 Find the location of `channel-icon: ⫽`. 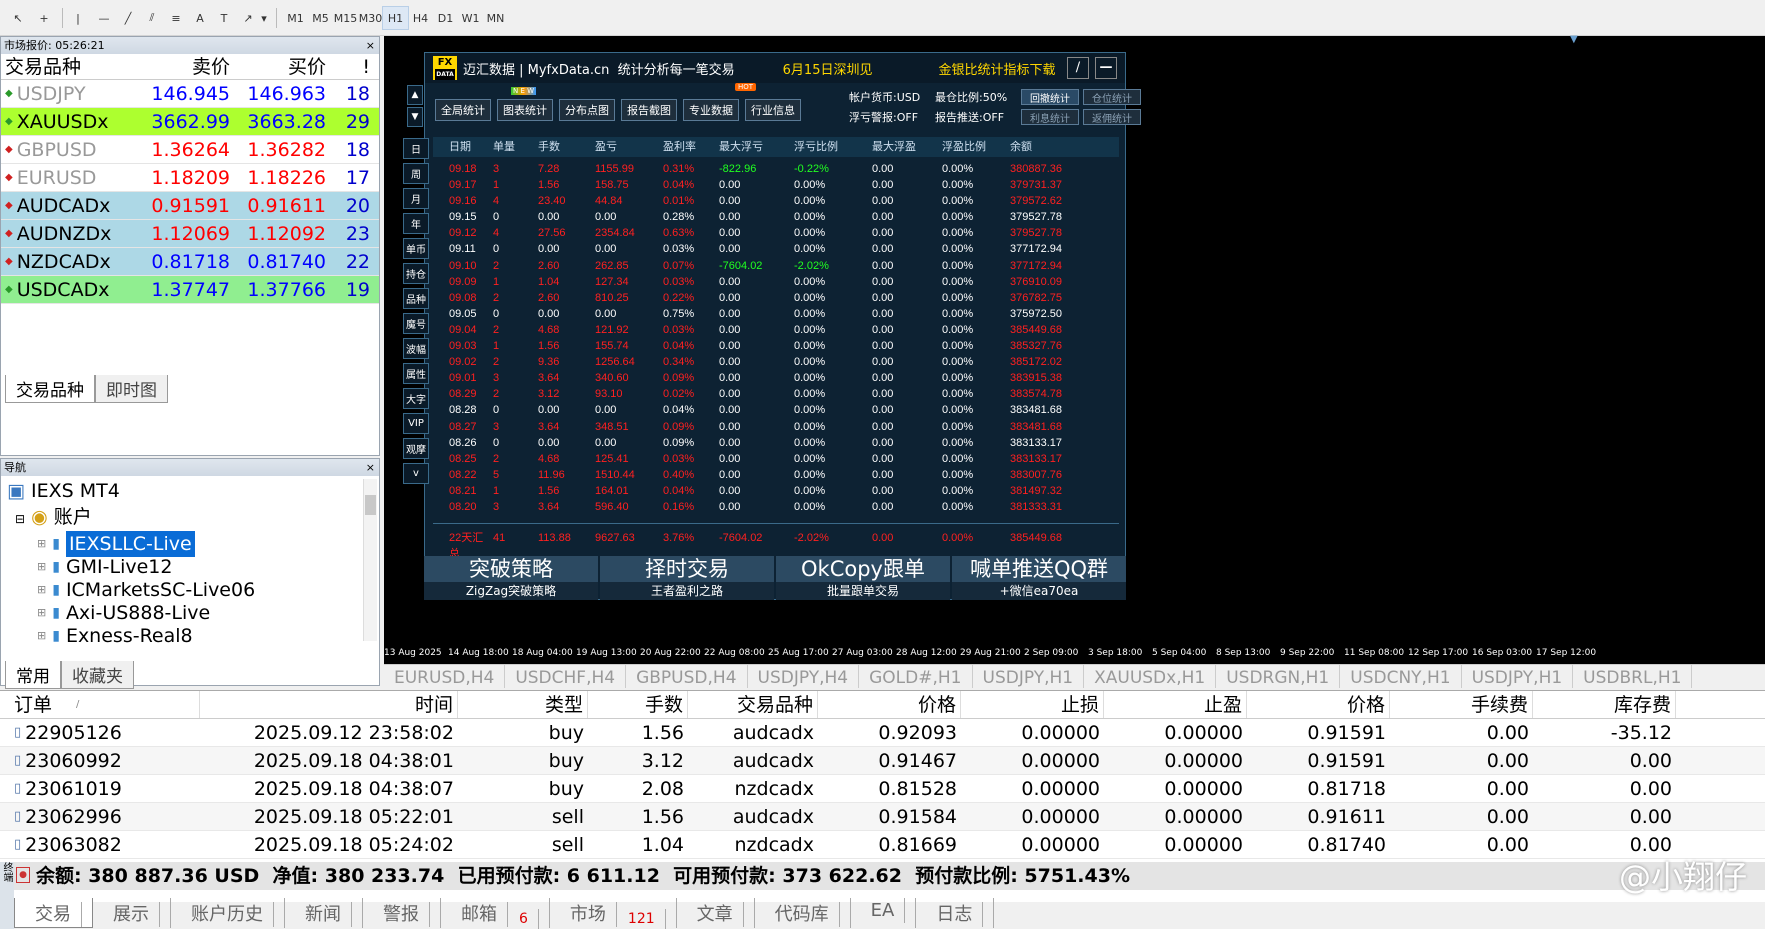

channel-icon: ⫽ is located at coordinates (152, 18).